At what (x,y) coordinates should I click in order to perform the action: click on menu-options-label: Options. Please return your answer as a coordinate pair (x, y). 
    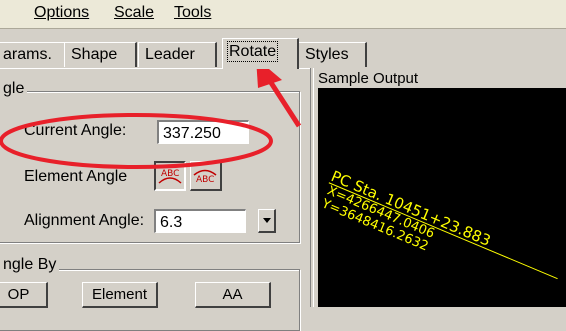
    Looking at the image, I should click on (62, 12).